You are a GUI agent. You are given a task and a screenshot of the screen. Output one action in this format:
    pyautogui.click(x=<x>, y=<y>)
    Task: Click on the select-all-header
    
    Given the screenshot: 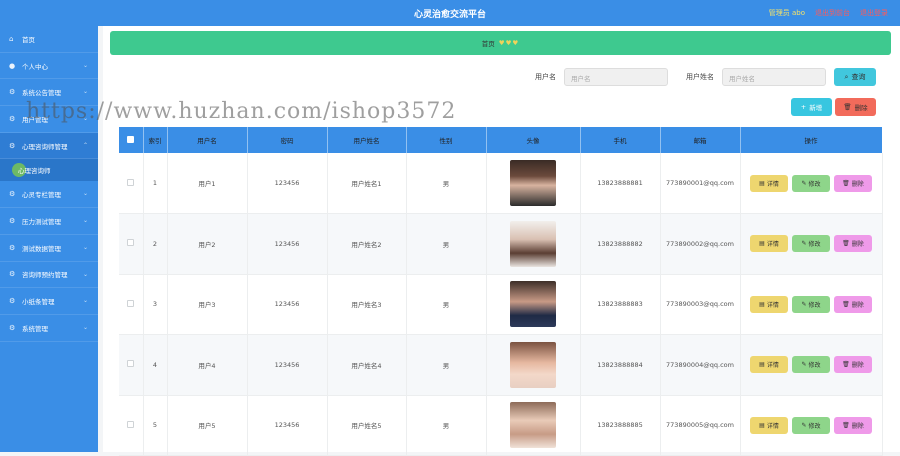 What is the action you would take?
    pyautogui.click(x=131, y=140)
    